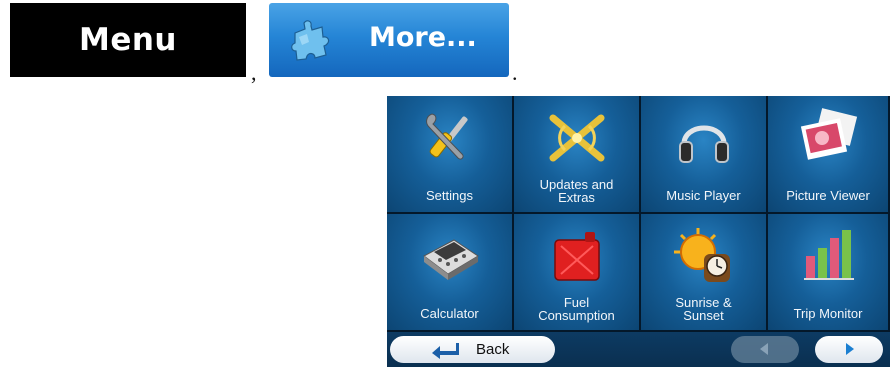  What do you see at coordinates (638, 349) in the screenshot?
I see `bottom-bar: Back` at bounding box center [638, 349].